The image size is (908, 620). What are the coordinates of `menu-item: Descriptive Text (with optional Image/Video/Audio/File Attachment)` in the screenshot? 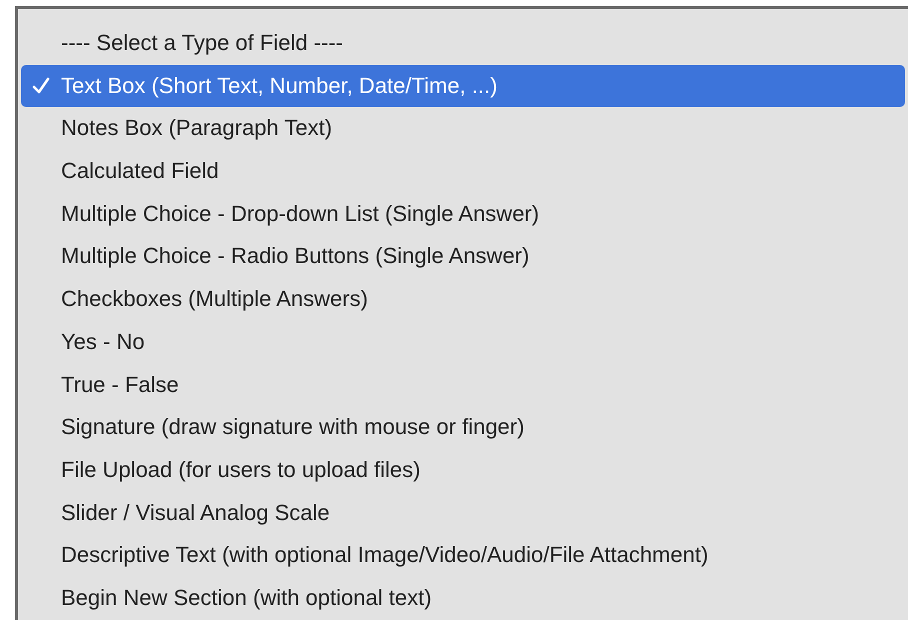 It's located at (463, 555).